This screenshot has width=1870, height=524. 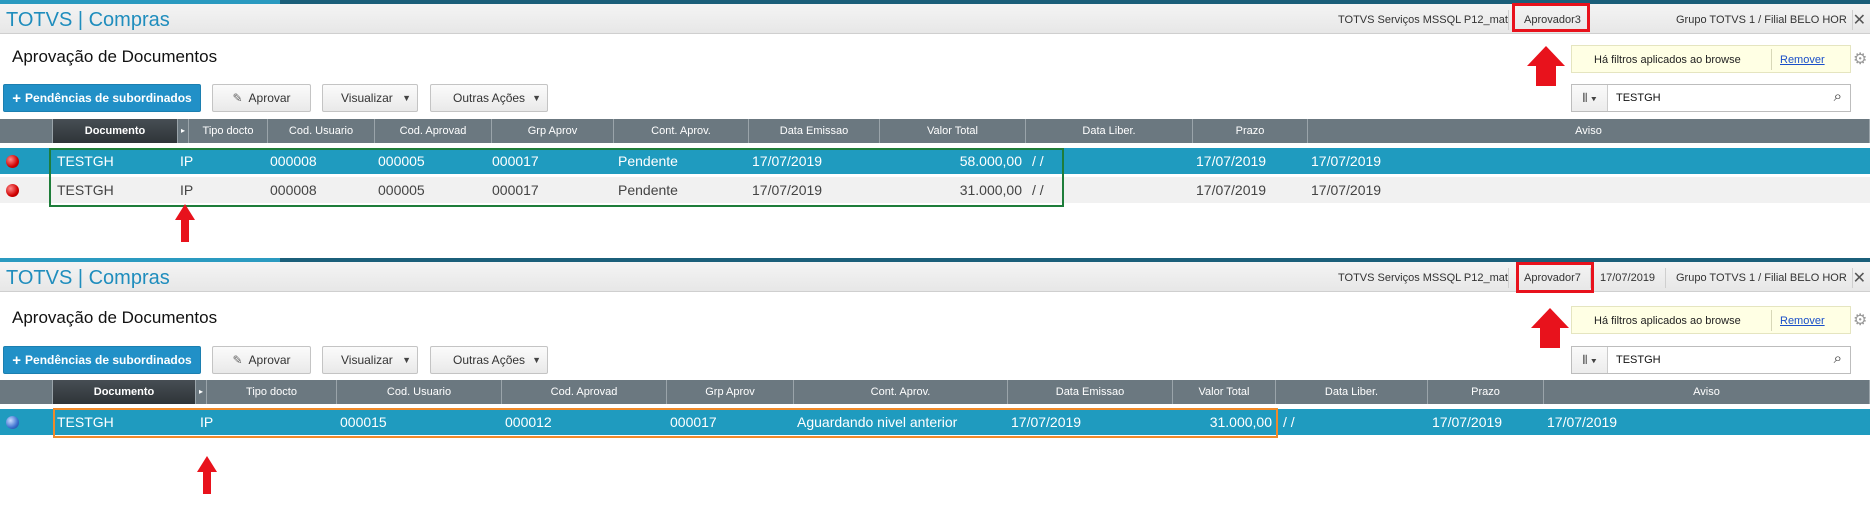 What do you see at coordinates (665, 423) in the screenshot?
I see `row-highlight-box` at bounding box center [665, 423].